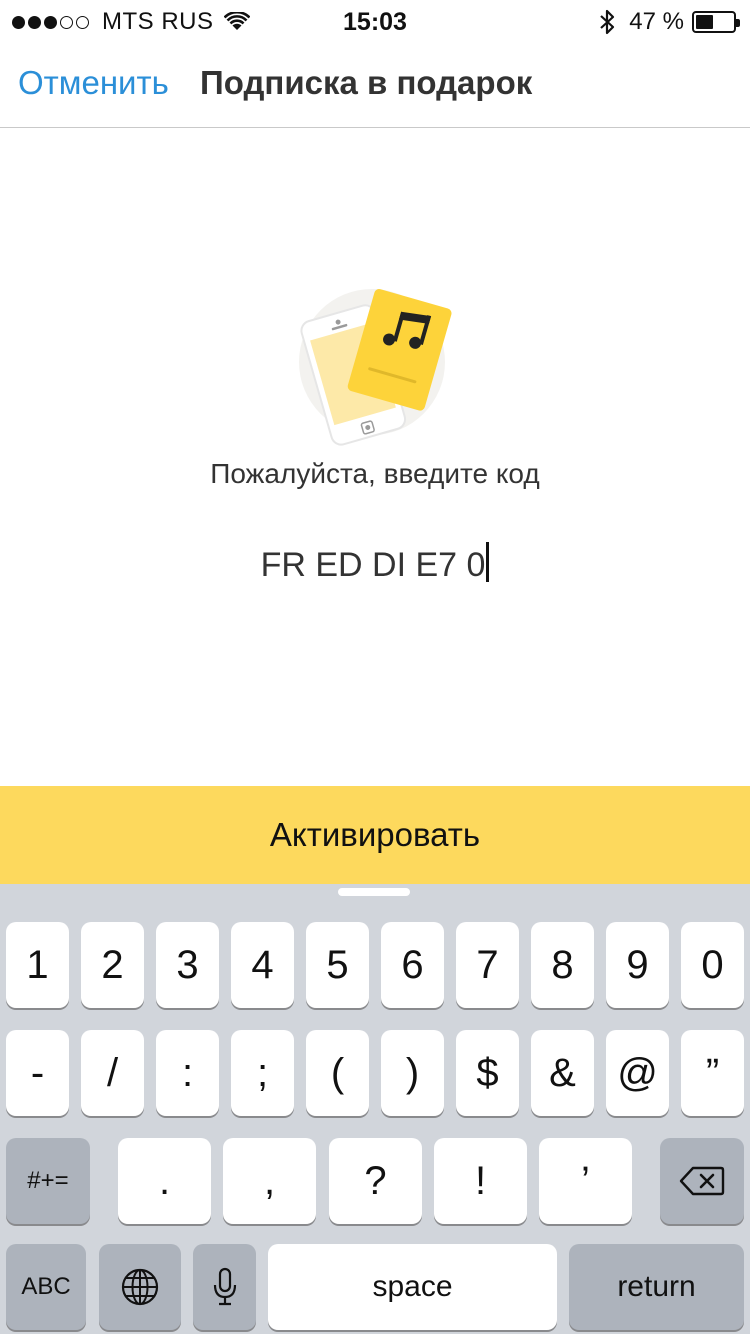  Describe the element at coordinates (93, 83) in the screenshot. I see `cancel-button: Отменить` at that location.